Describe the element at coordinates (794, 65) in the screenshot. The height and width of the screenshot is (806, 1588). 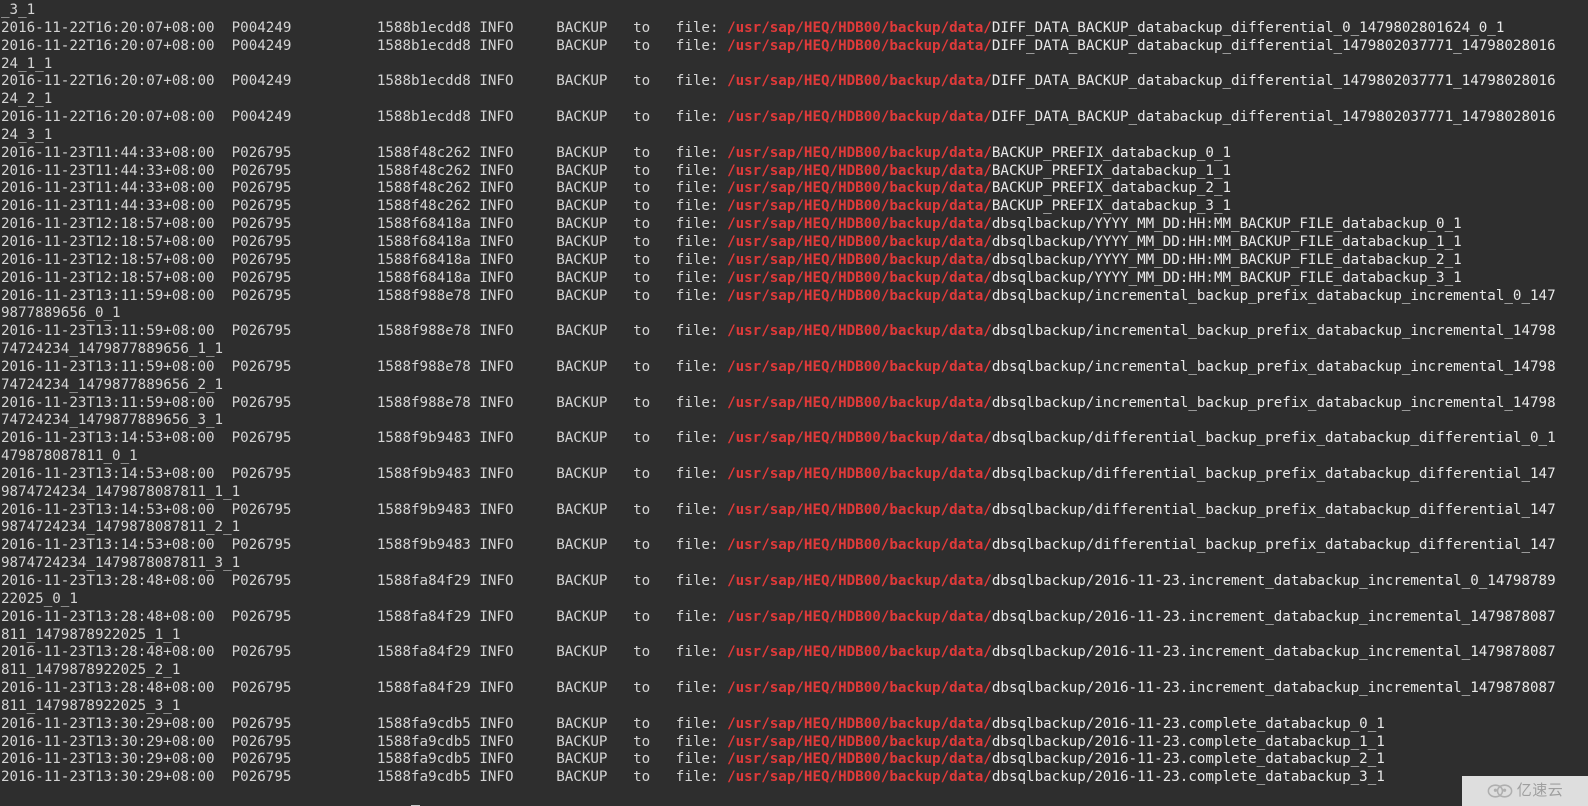
I see `log-line-continuation: 24_1_1` at that location.